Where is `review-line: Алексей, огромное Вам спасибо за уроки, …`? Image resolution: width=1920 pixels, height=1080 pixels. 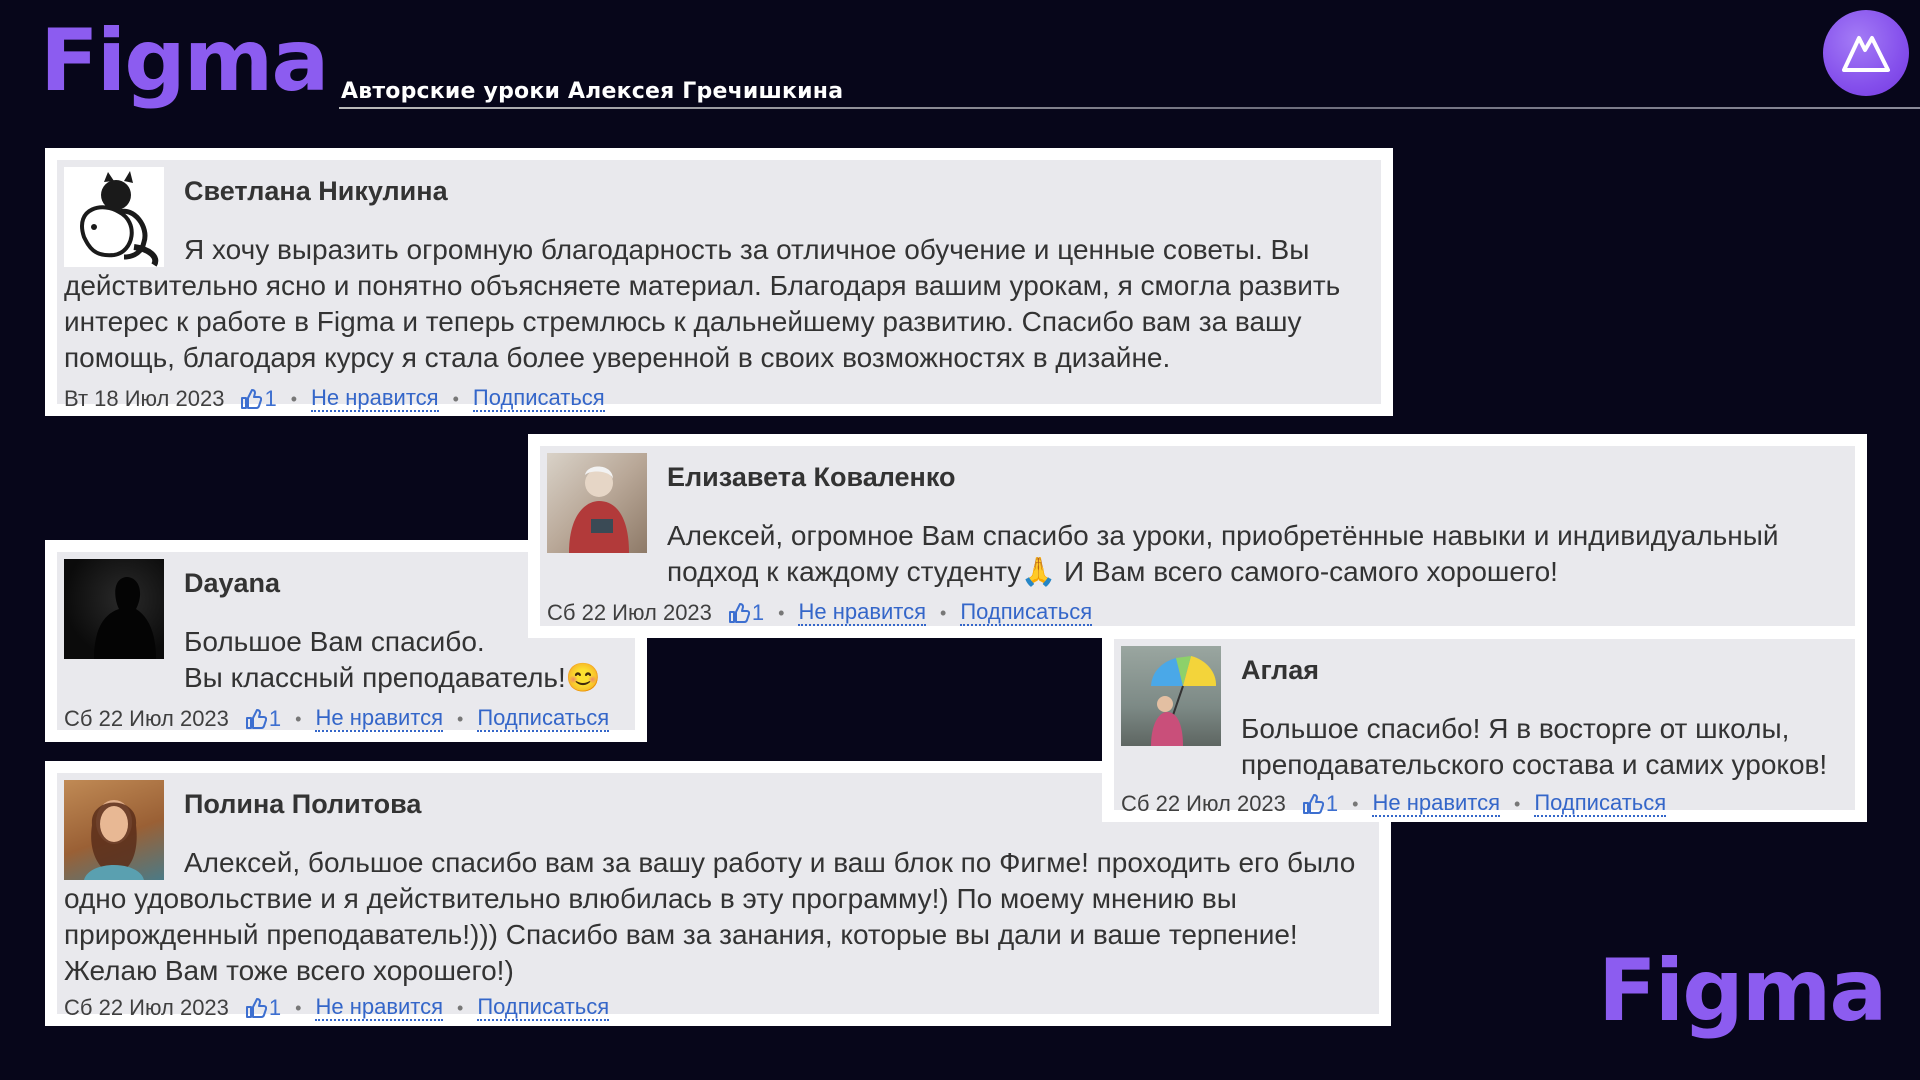
review-line: Алексей, огромное Вам спасибо за уроки, … is located at coordinates (1223, 535).